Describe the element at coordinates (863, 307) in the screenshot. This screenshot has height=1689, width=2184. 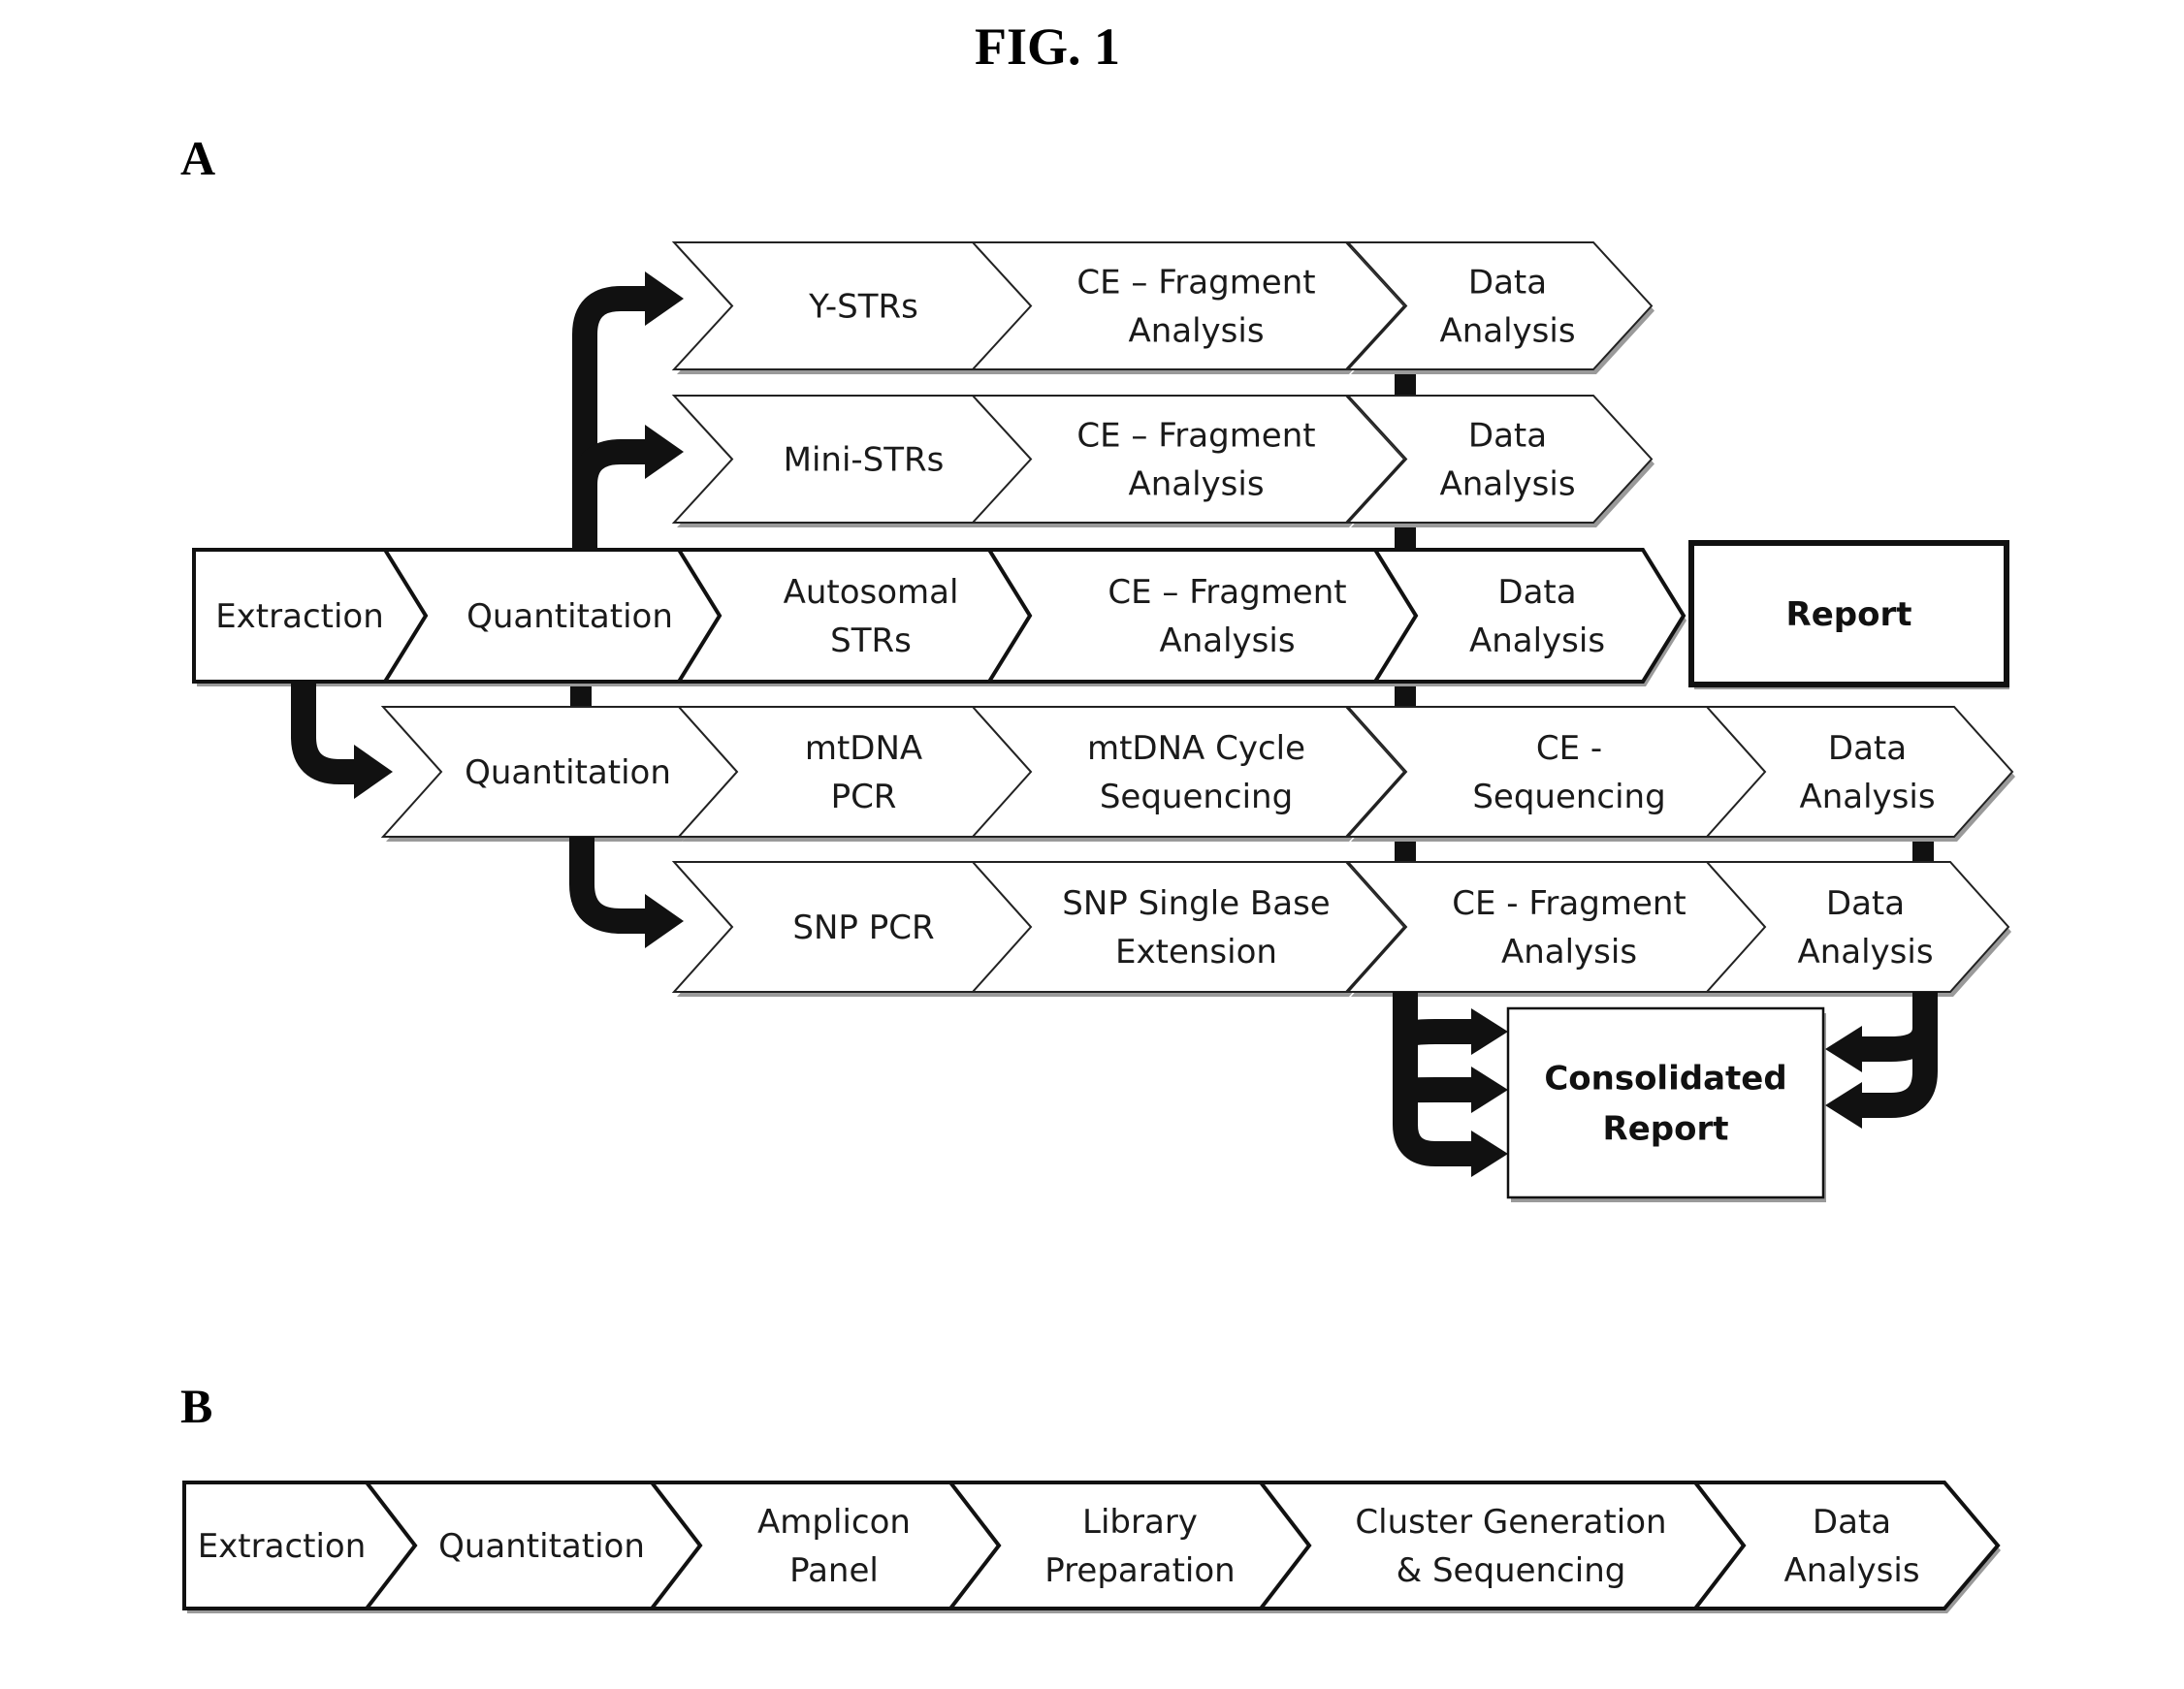
I see `step-label: Y-STRs` at that location.